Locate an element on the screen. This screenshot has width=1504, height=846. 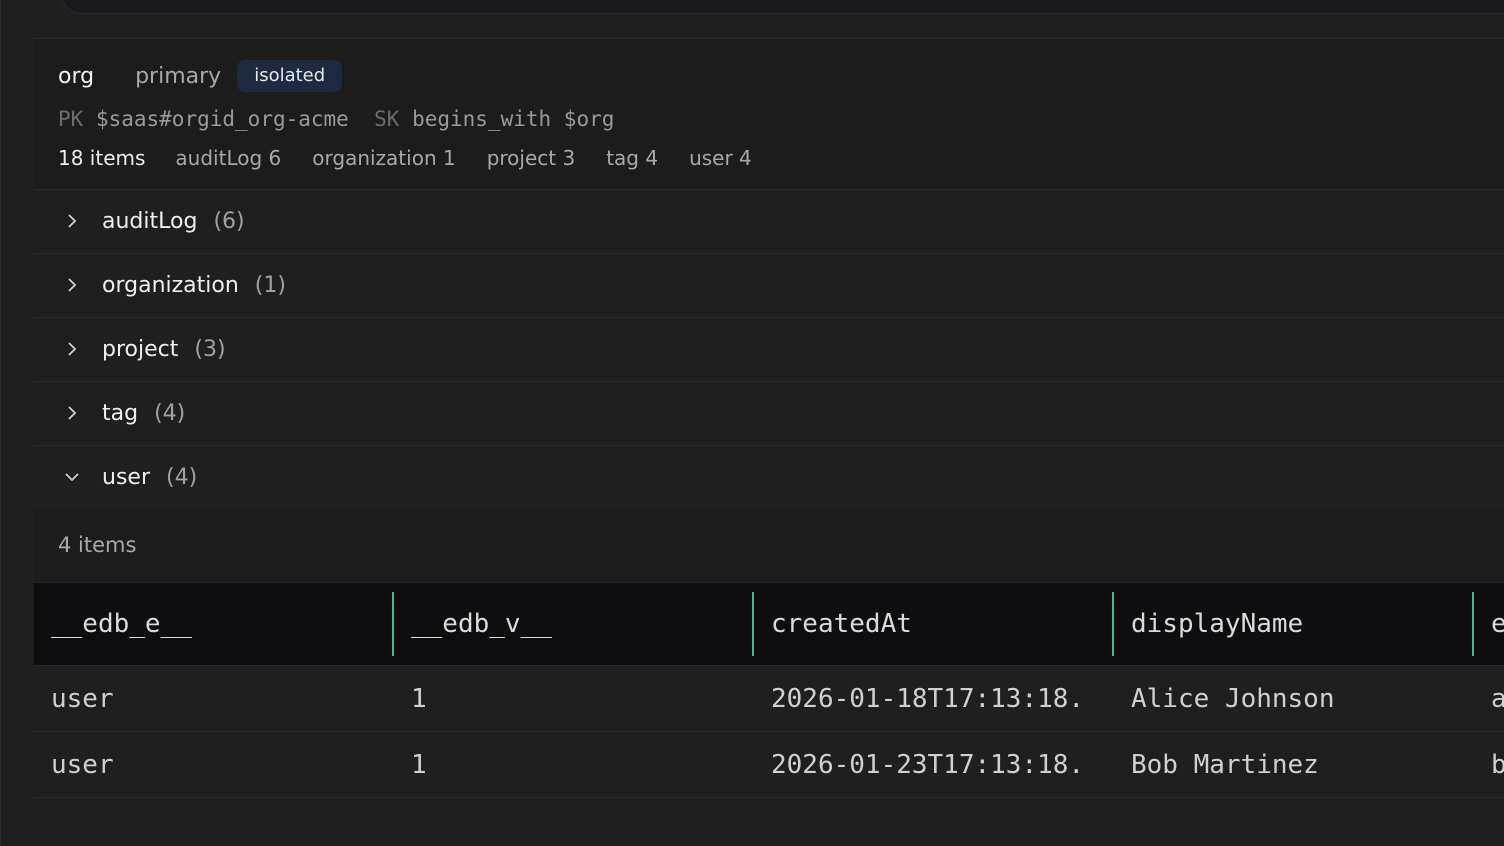
left-rail is located at coordinates (0, 423).